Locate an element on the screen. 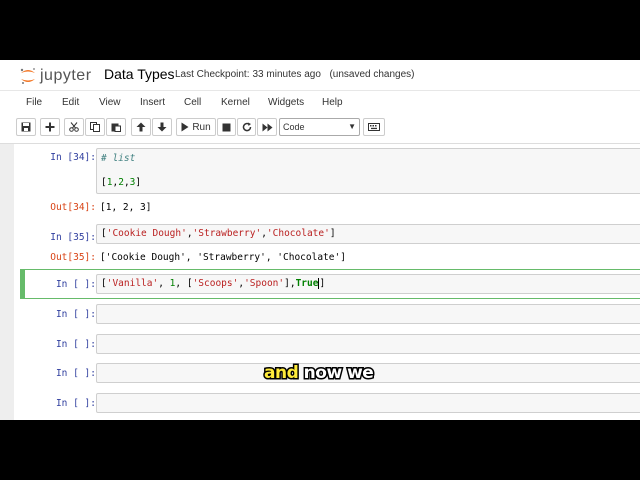 This screenshot has height=480, width=640. caption-text: now we is located at coordinates (336, 373).